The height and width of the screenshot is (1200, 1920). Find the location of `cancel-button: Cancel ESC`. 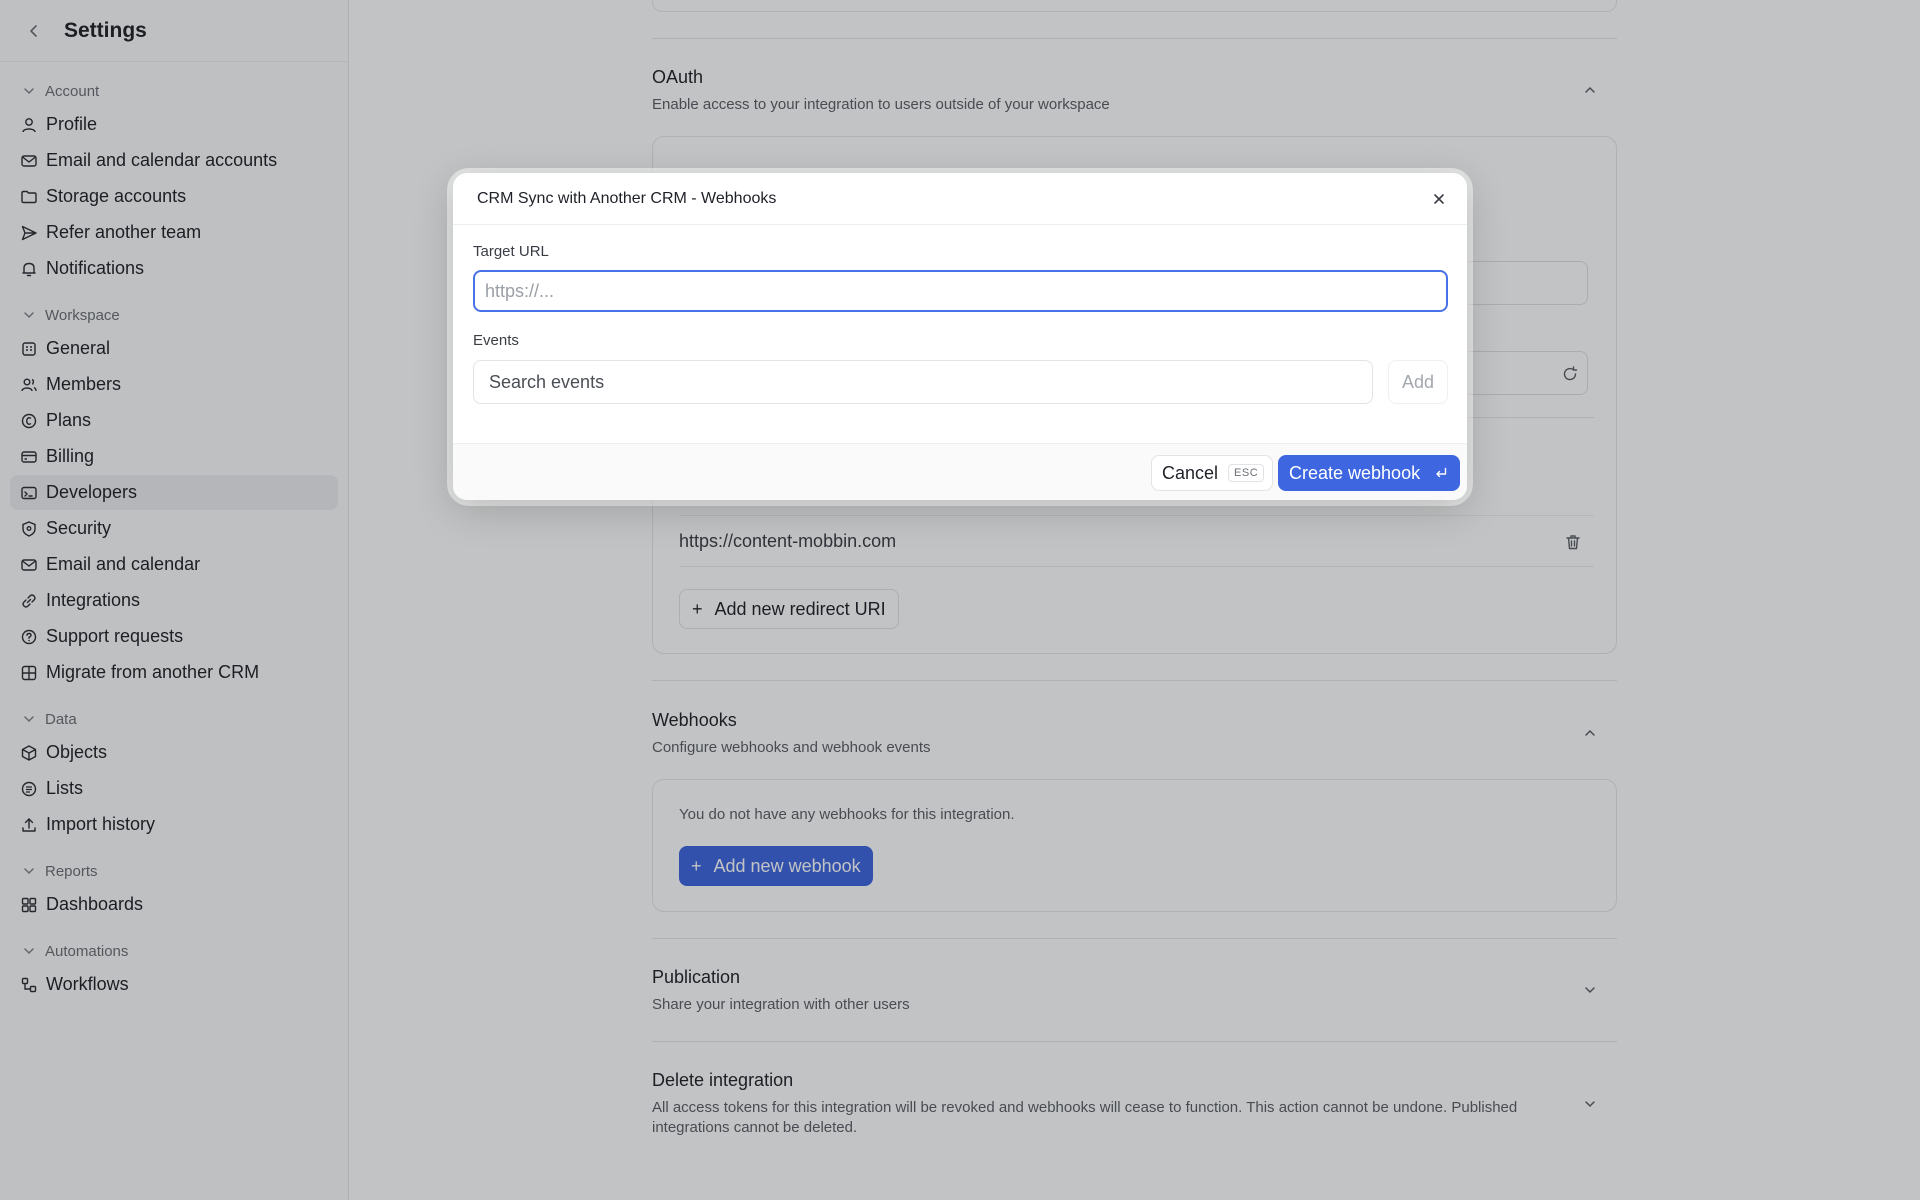

cancel-button: Cancel ESC is located at coordinates (1212, 473).